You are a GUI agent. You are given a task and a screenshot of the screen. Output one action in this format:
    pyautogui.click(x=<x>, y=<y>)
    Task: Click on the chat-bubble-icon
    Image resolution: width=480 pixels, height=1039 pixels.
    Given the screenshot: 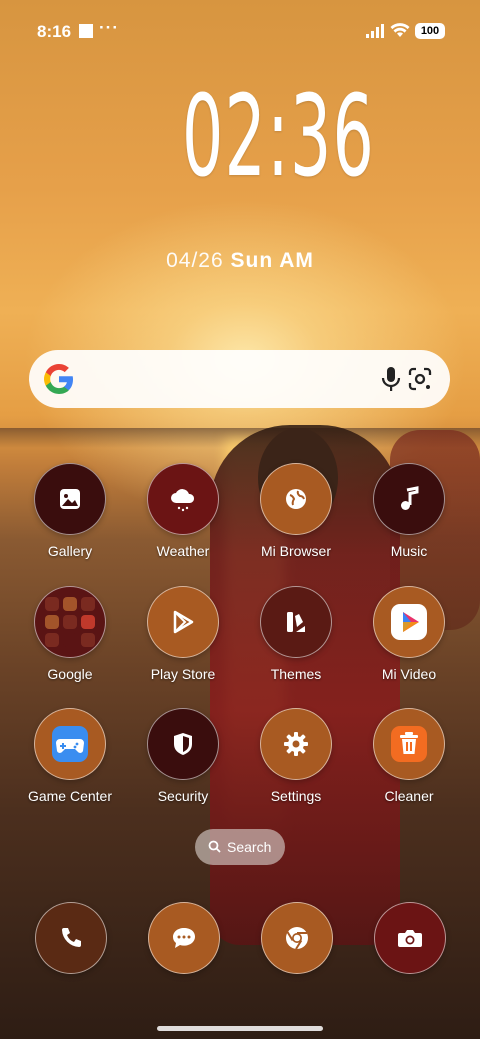 What is the action you would take?
    pyautogui.click(x=184, y=938)
    